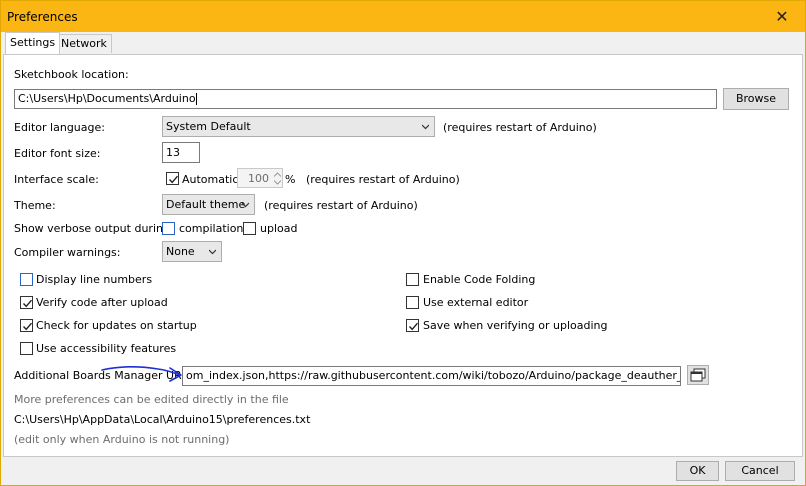  I want to click on theme-label: Theme:, so click(35, 205).